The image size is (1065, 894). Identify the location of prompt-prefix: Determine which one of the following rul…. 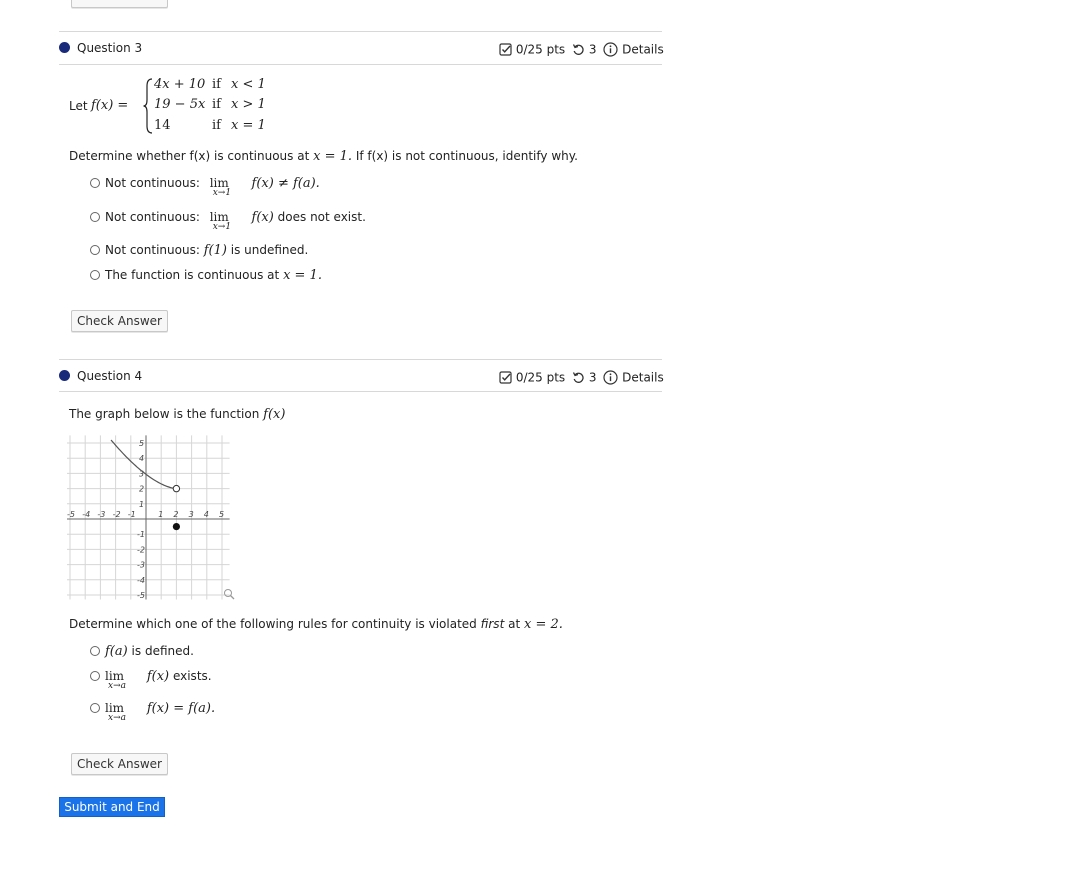
(273, 624).